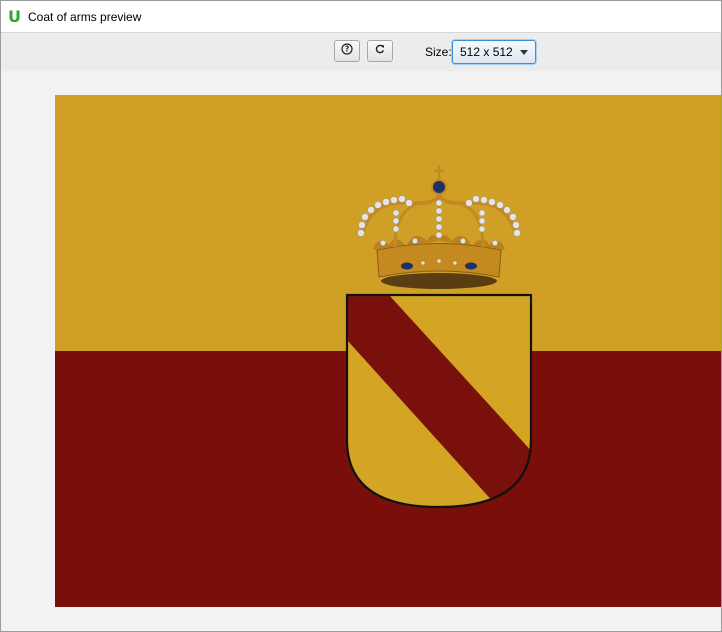 The height and width of the screenshot is (632, 722). I want to click on chevron-down-icon, so click(524, 52).